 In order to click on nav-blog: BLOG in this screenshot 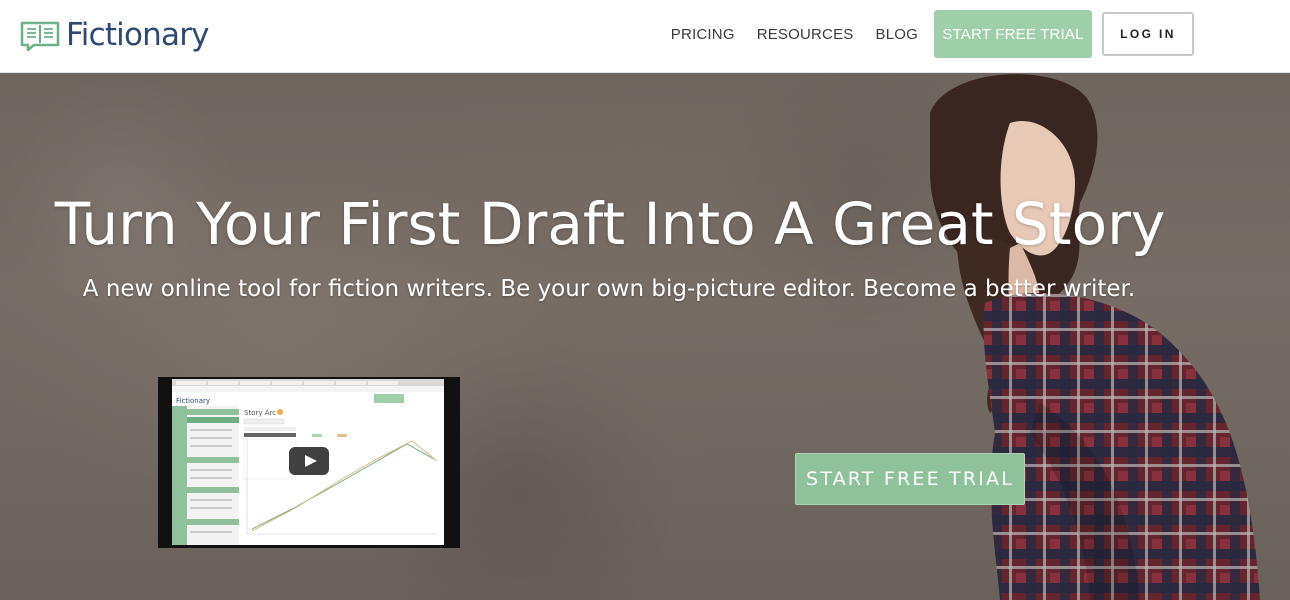, I will do `click(897, 34)`.